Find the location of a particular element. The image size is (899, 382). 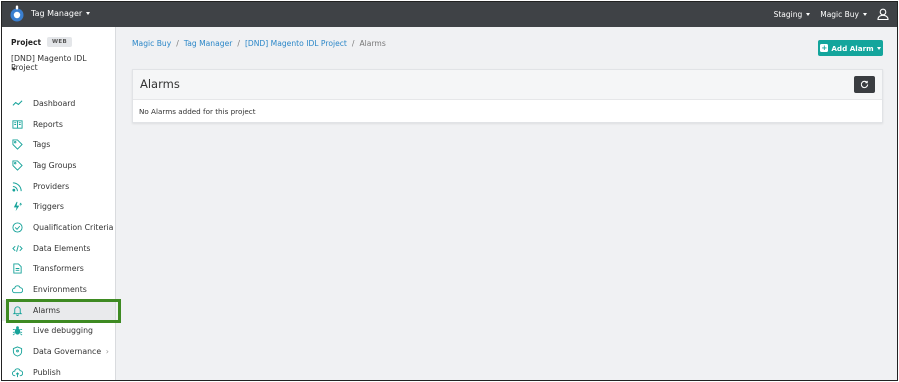

refresh-button is located at coordinates (864, 84).